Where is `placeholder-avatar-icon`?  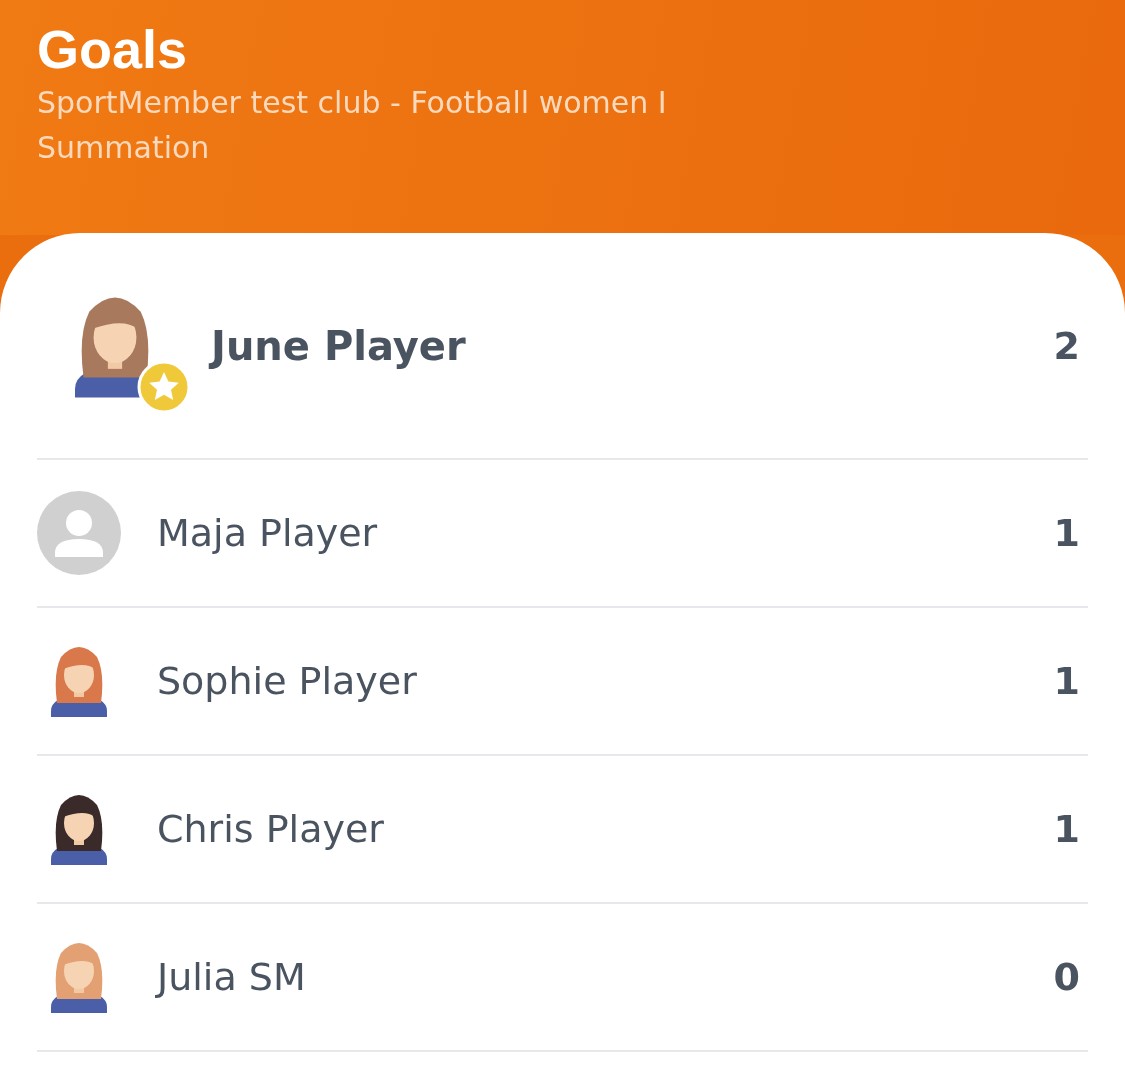 placeholder-avatar-icon is located at coordinates (79, 533).